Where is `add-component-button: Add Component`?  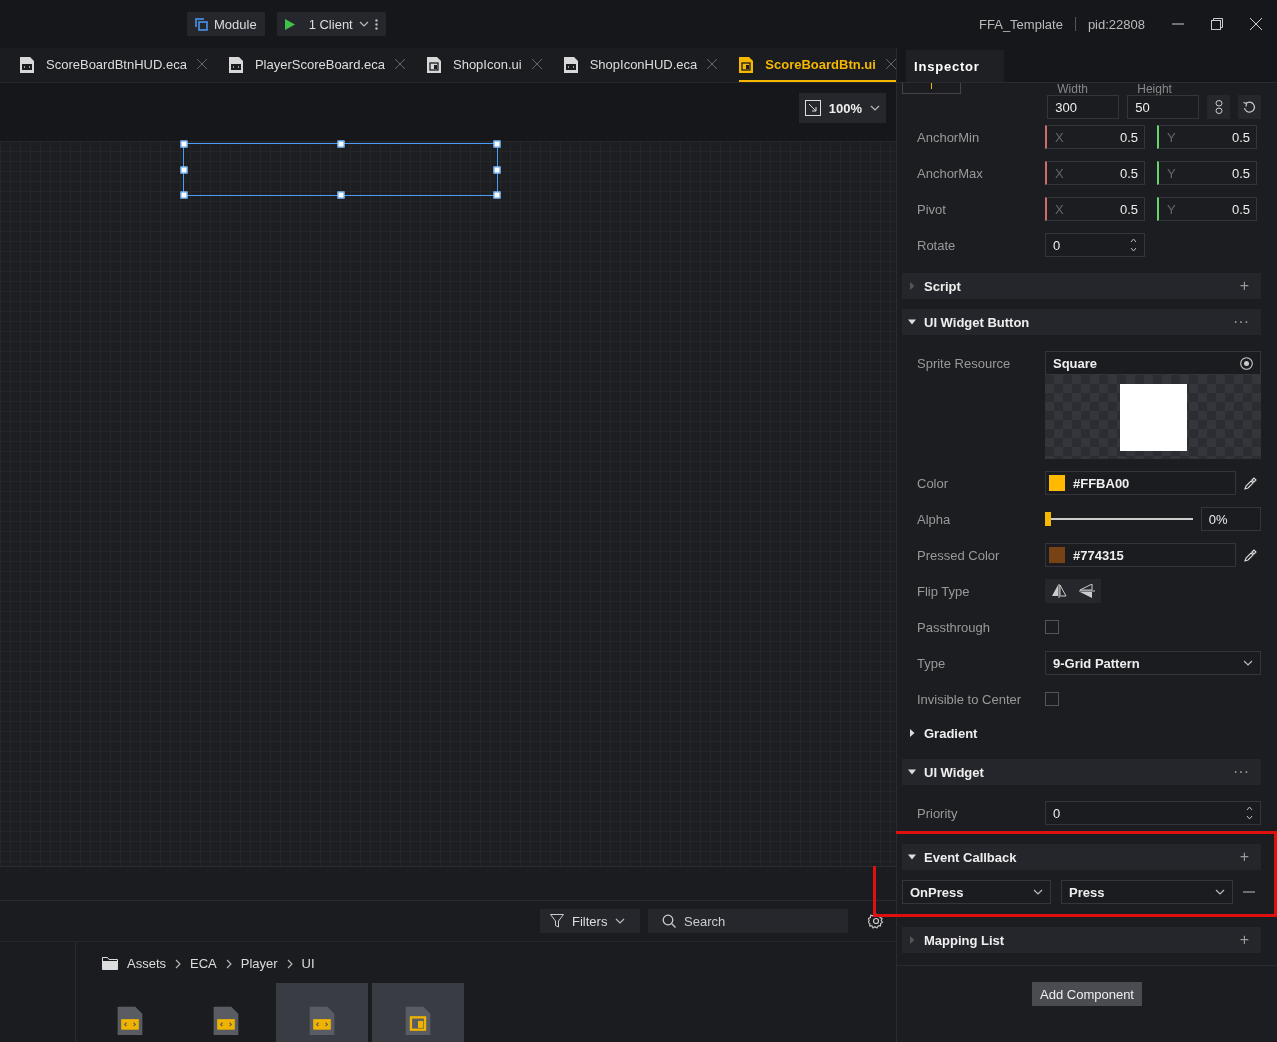 add-component-button: Add Component is located at coordinates (1087, 994).